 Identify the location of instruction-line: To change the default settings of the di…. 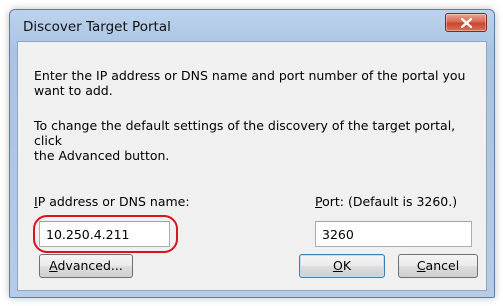
(245, 133).